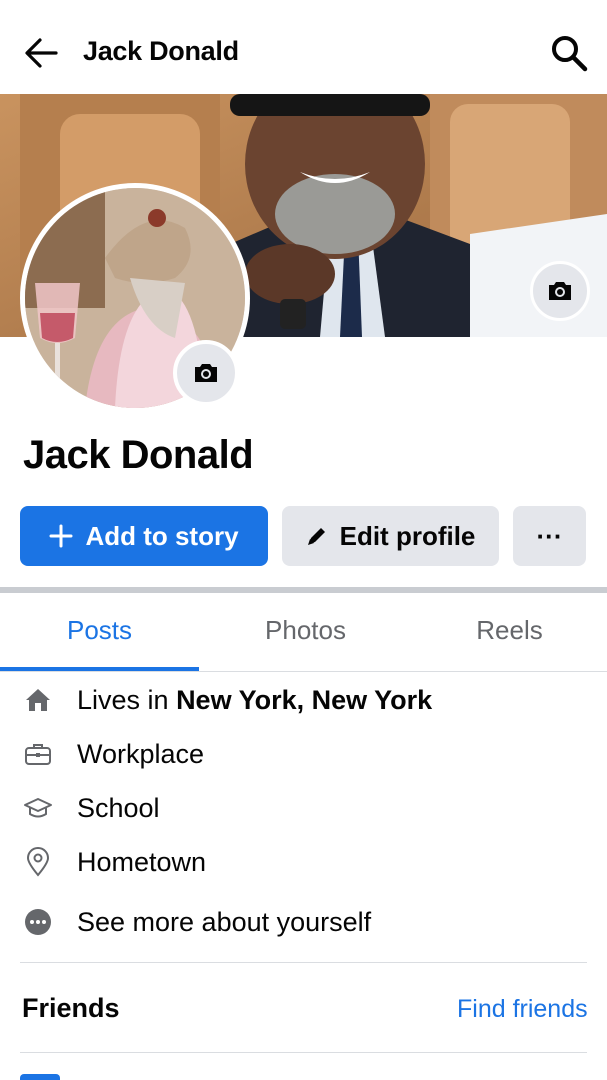  I want to click on detail-workplace: Workplace, so click(303, 754).